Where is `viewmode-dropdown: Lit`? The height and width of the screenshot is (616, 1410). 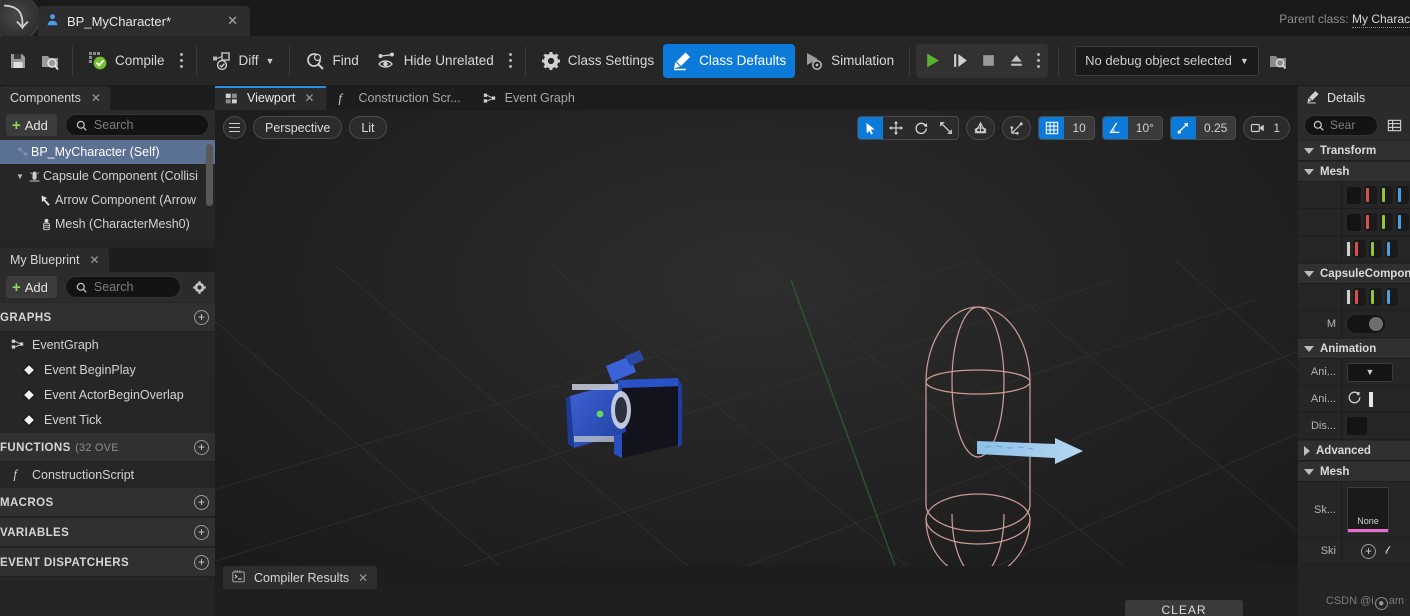 viewmode-dropdown: Lit is located at coordinates (368, 127).